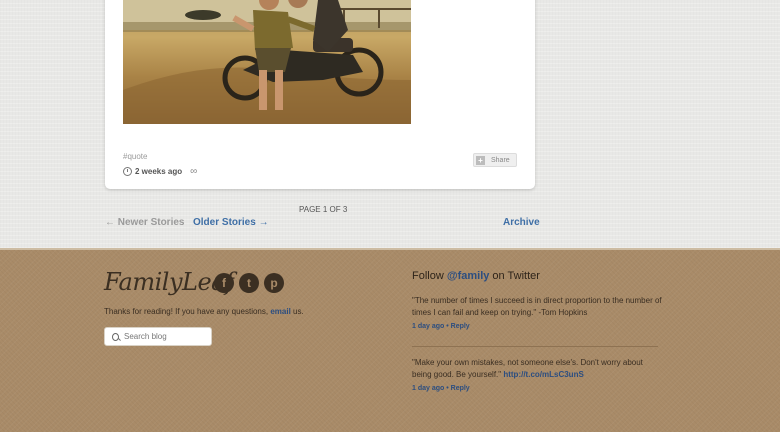 This screenshot has width=780, height=432. What do you see at coordinates (115, 336) in the screenshot?
I see `search-icon` at bounding box center [115, 336].